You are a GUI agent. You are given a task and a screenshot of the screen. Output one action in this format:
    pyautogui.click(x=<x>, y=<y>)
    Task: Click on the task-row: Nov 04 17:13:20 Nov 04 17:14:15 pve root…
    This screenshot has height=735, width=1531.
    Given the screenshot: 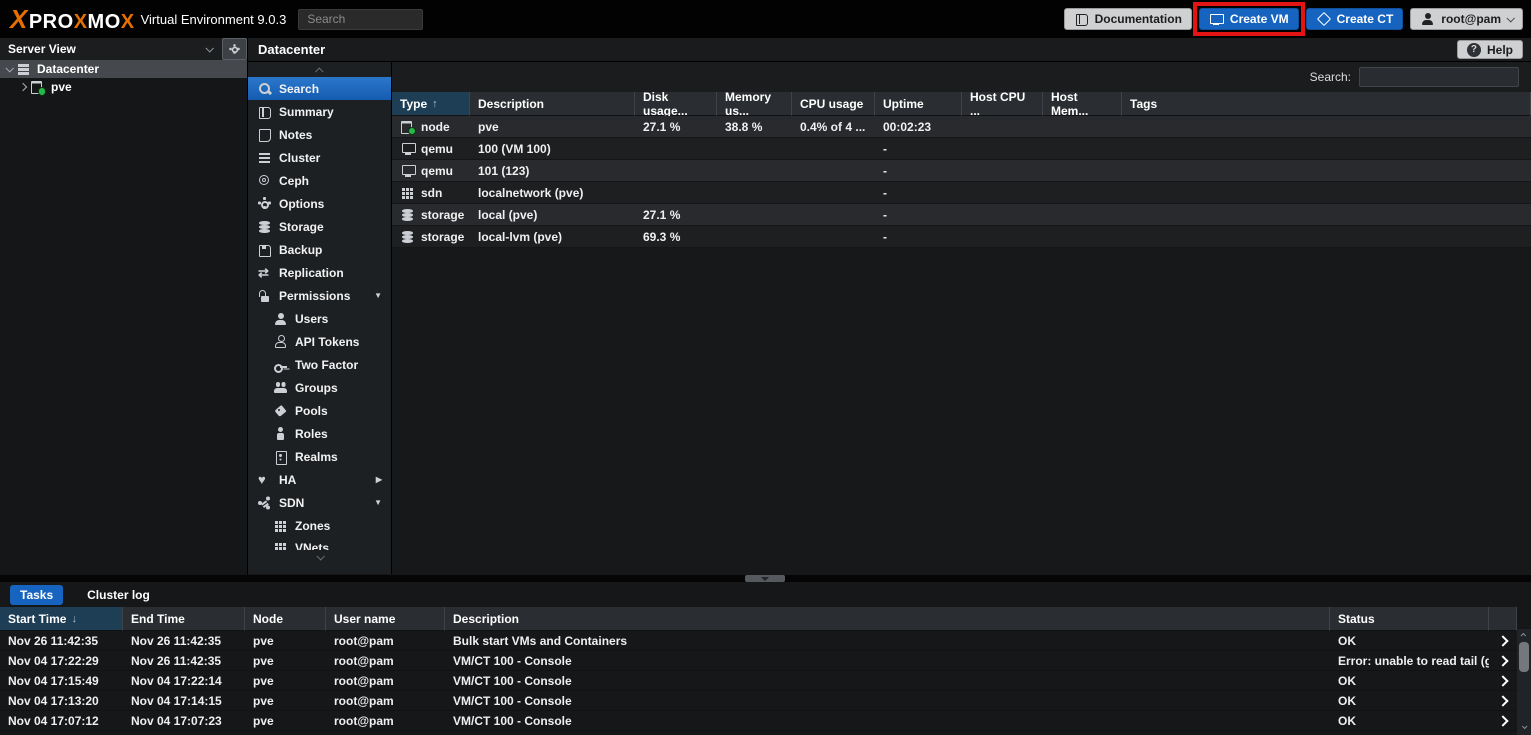 What is the action you would take?
    pyautogui.click(x=758, y=701)
    